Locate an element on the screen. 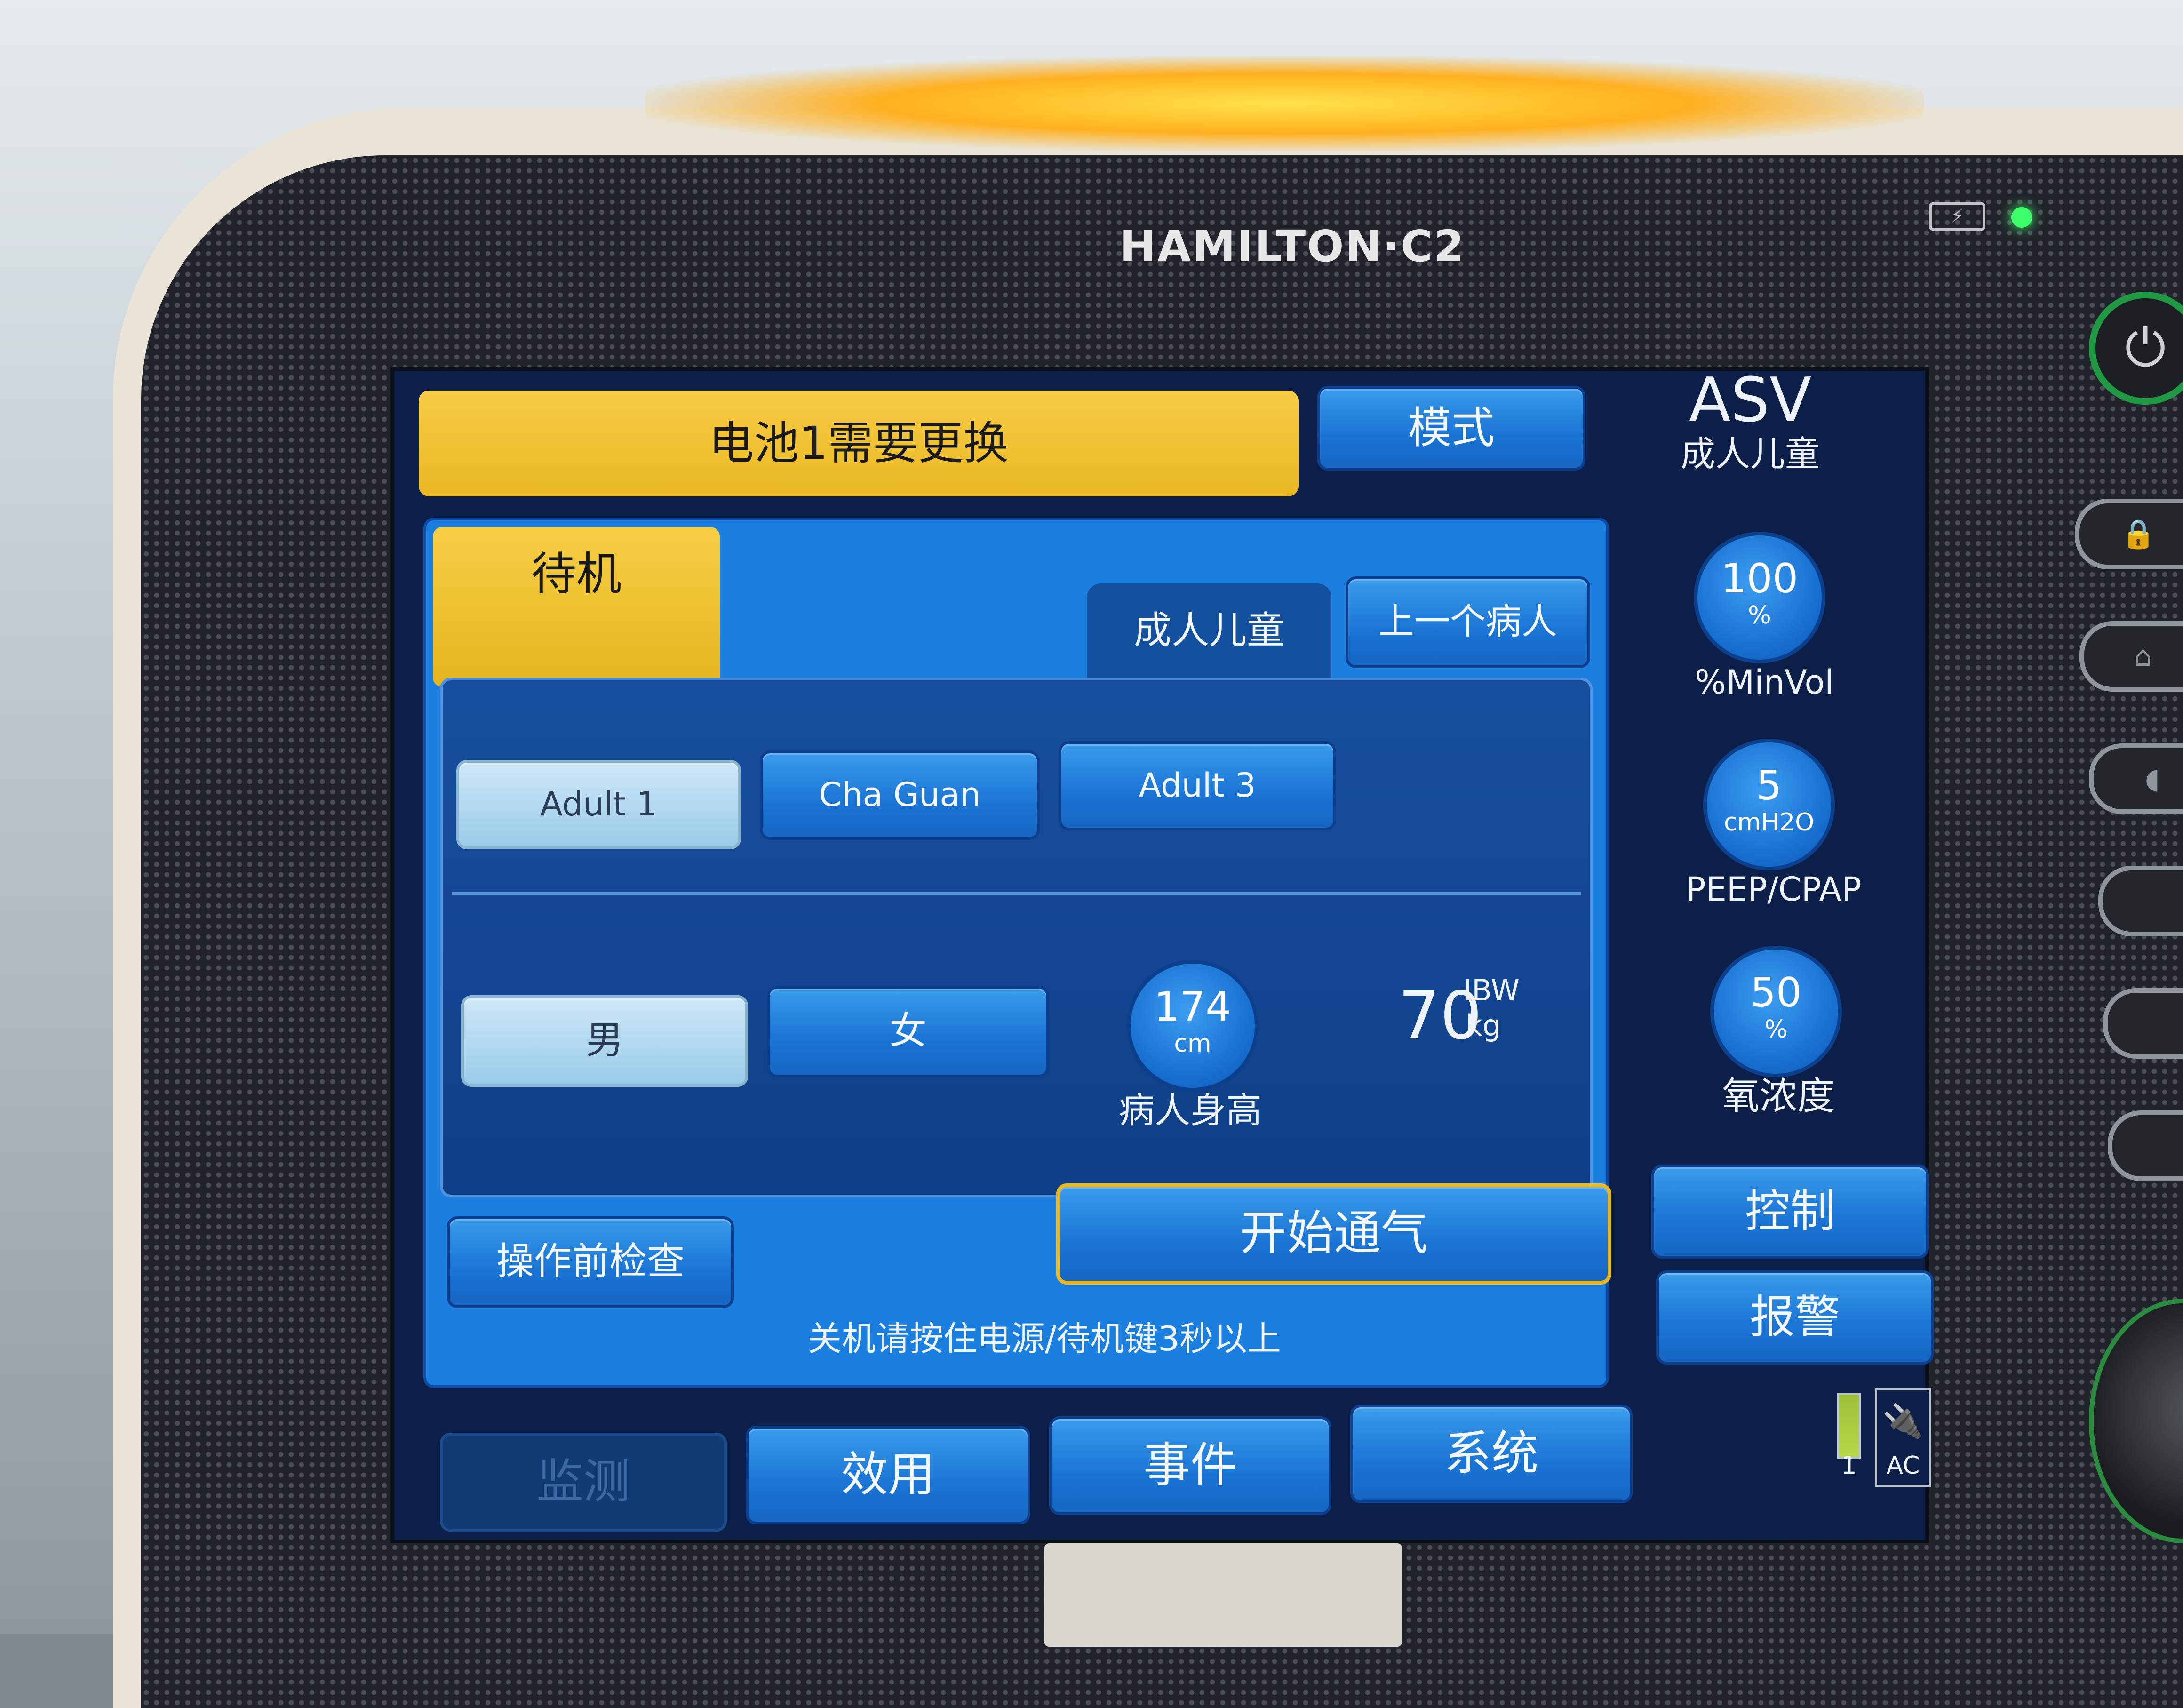  minvol-label: %MinVol is located at coordinates (1764, 682).